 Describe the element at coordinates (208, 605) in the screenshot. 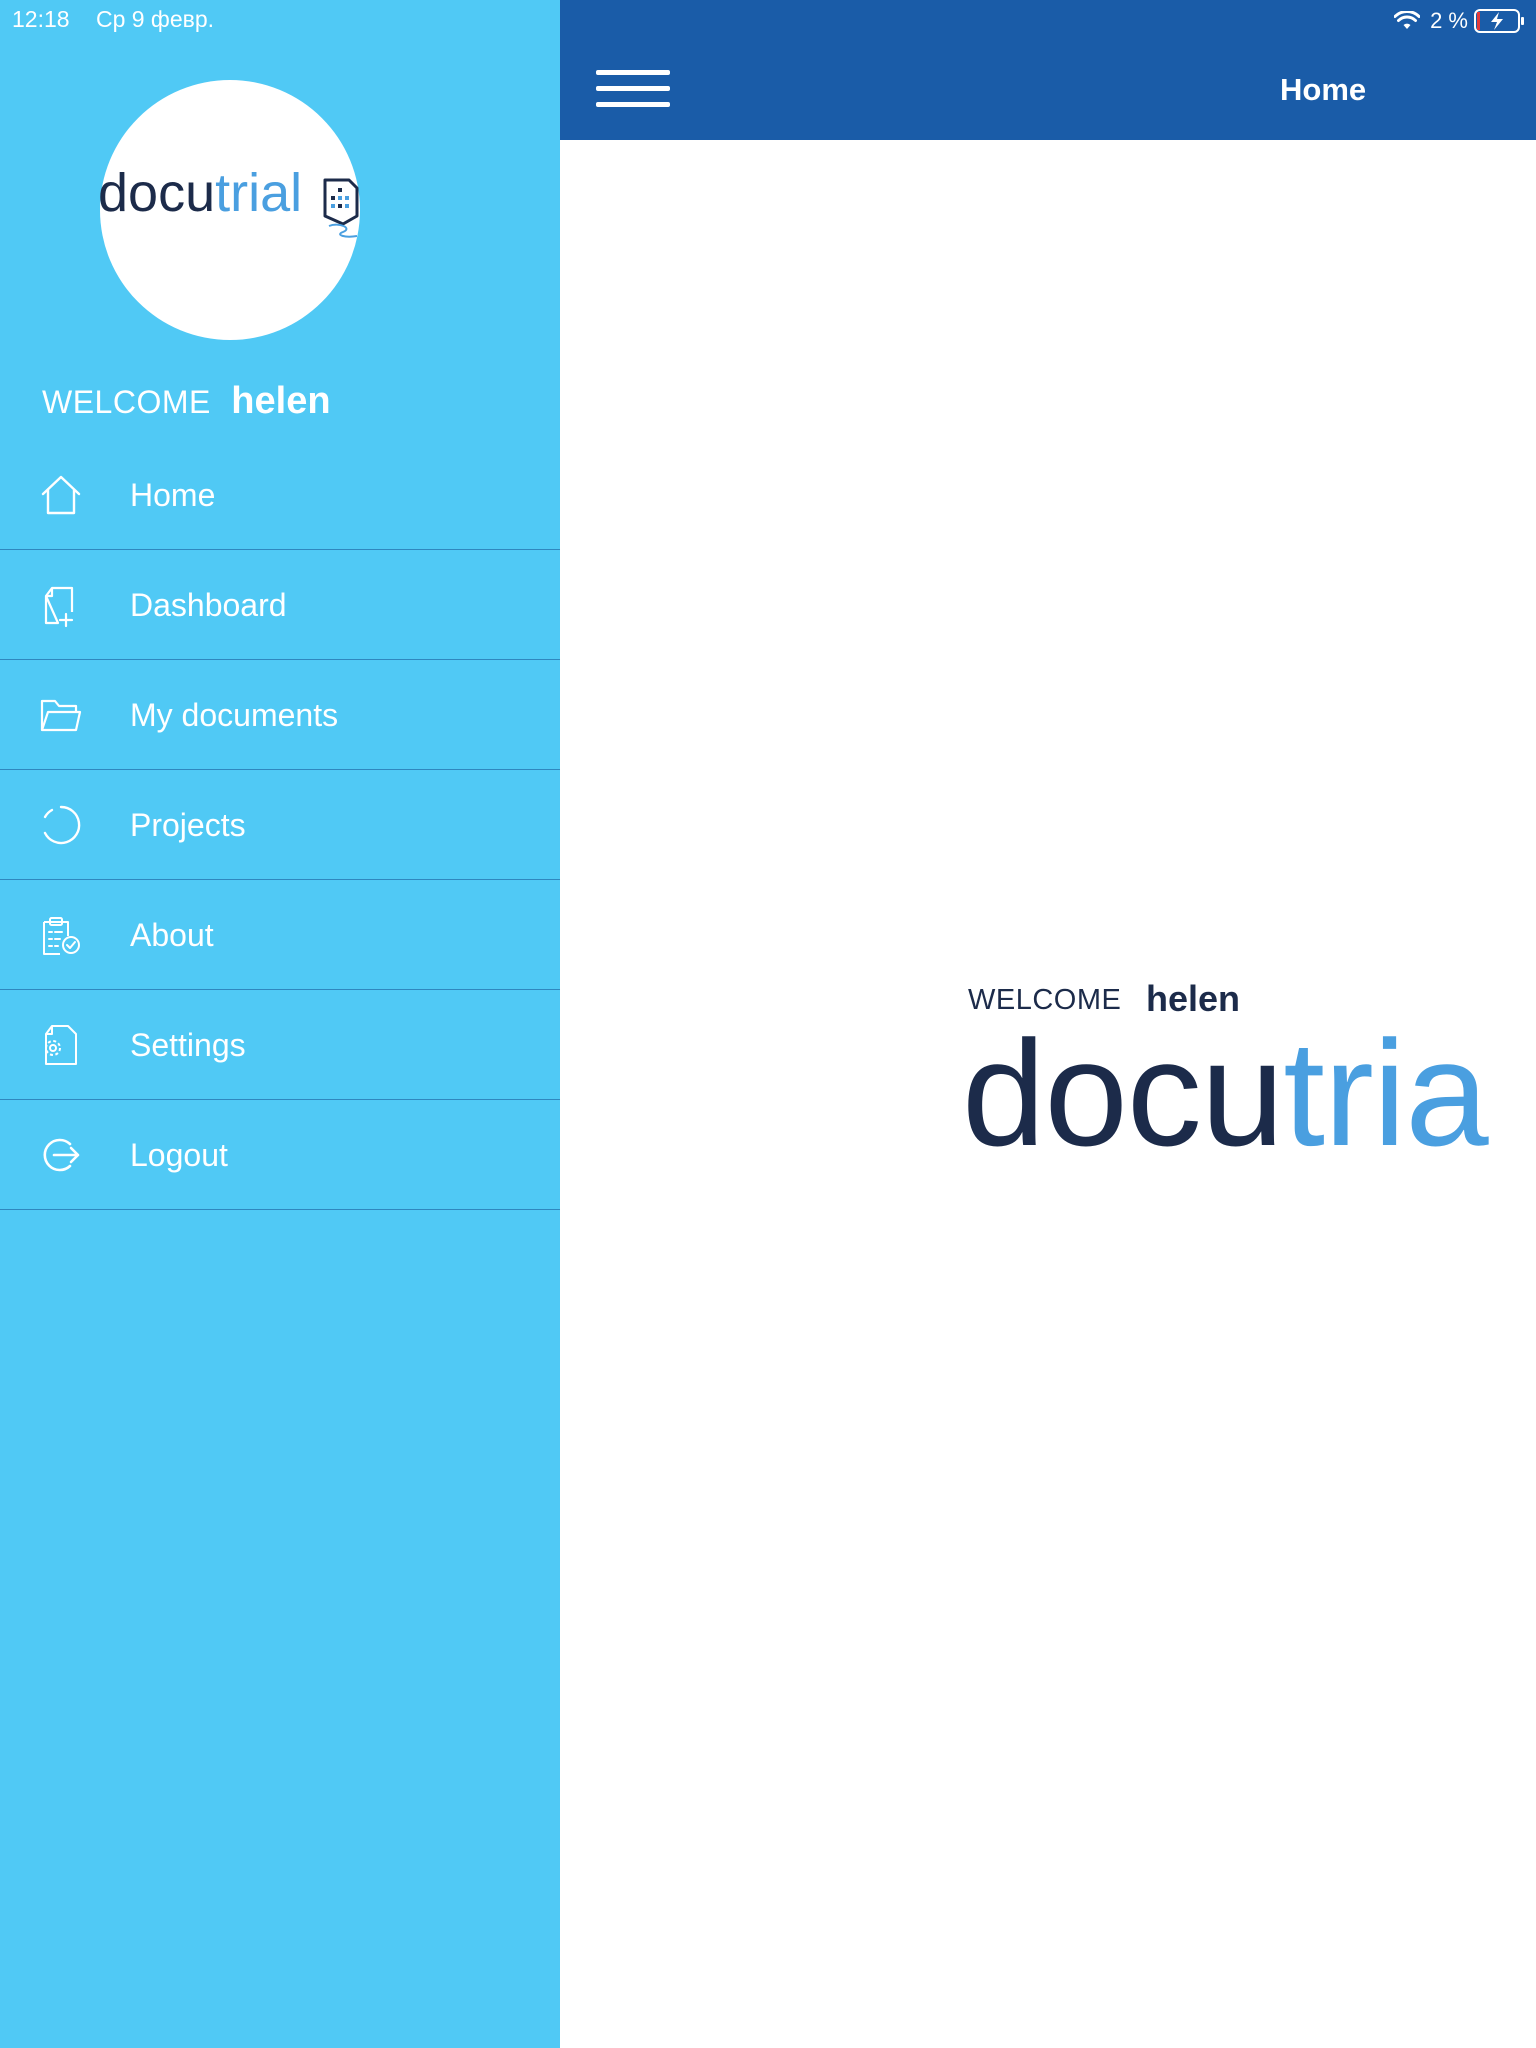

I see `sidebar-item-label: Dashboard` at that location.